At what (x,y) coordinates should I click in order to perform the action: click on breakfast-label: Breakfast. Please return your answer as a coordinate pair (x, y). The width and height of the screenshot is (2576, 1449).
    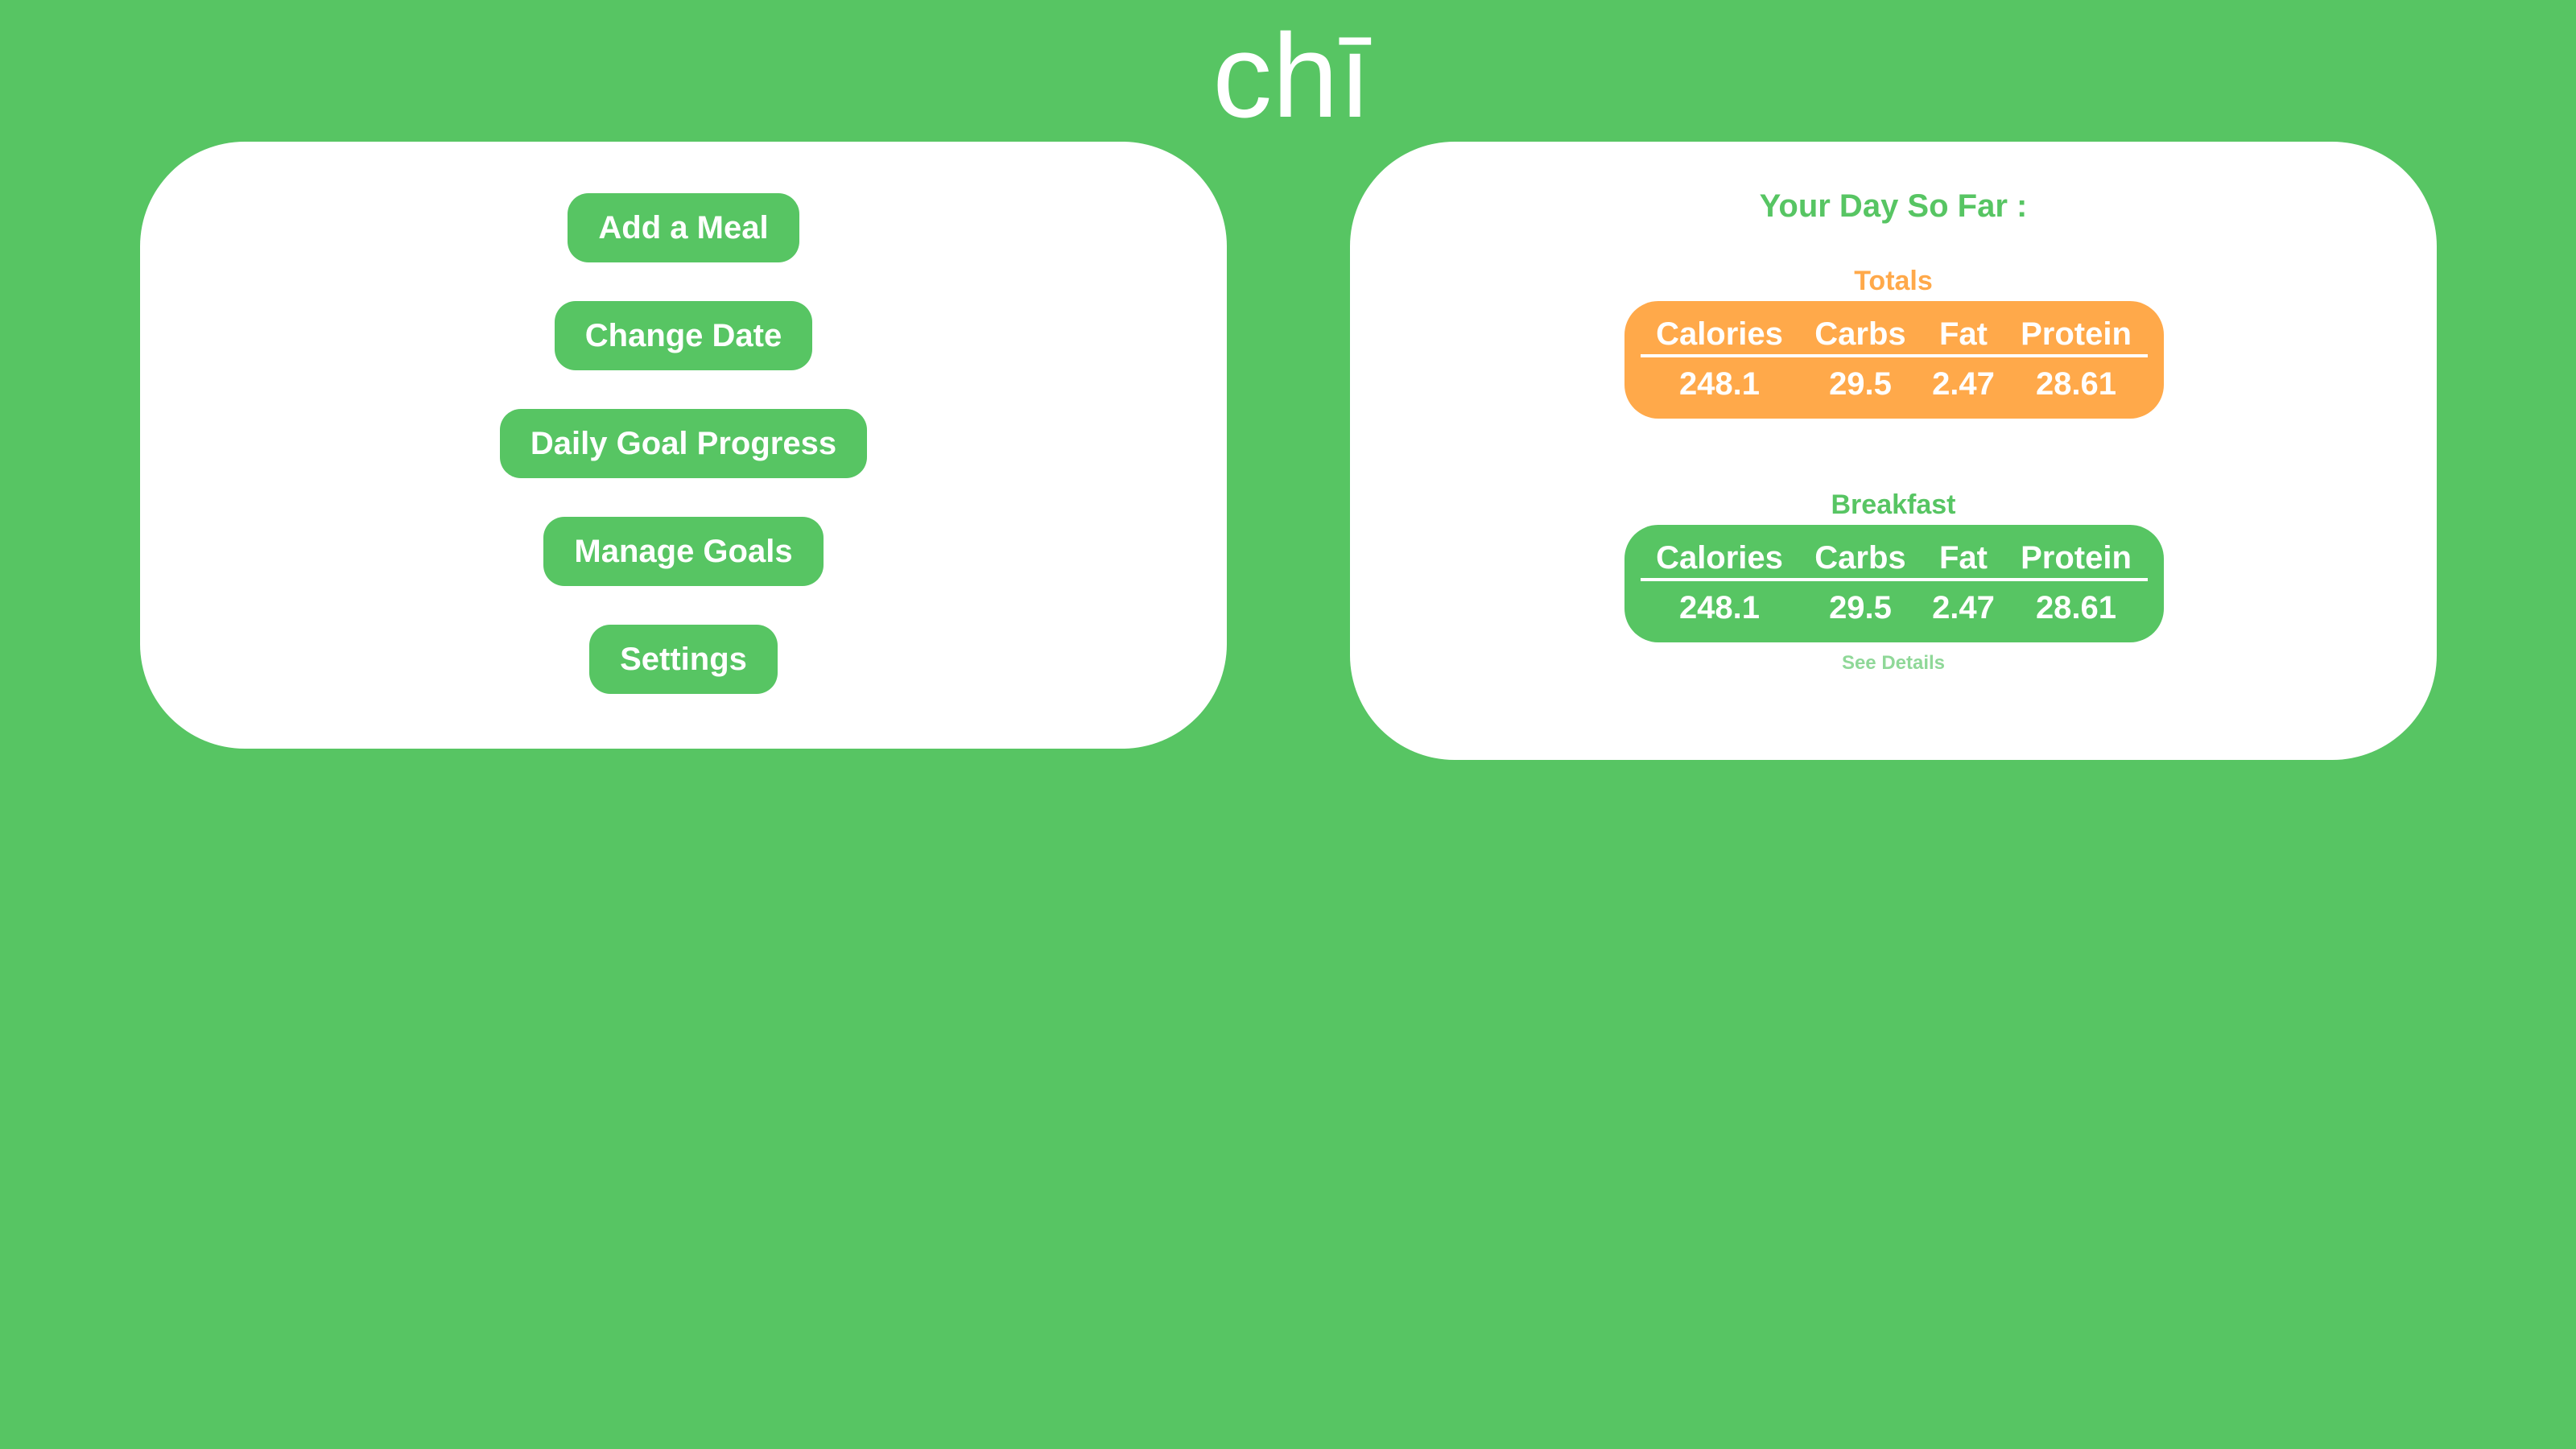
    Looking at the image, I should click on (1893, 504).